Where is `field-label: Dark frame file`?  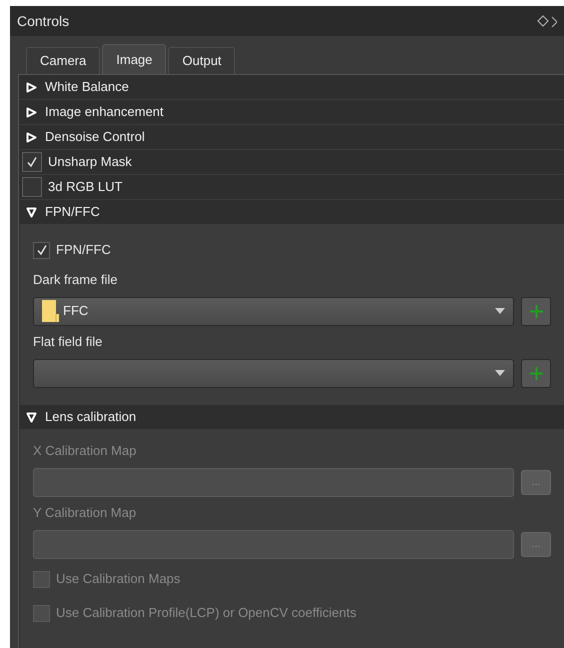 field-label: Dark frame file is located at coordinates (76, 280).